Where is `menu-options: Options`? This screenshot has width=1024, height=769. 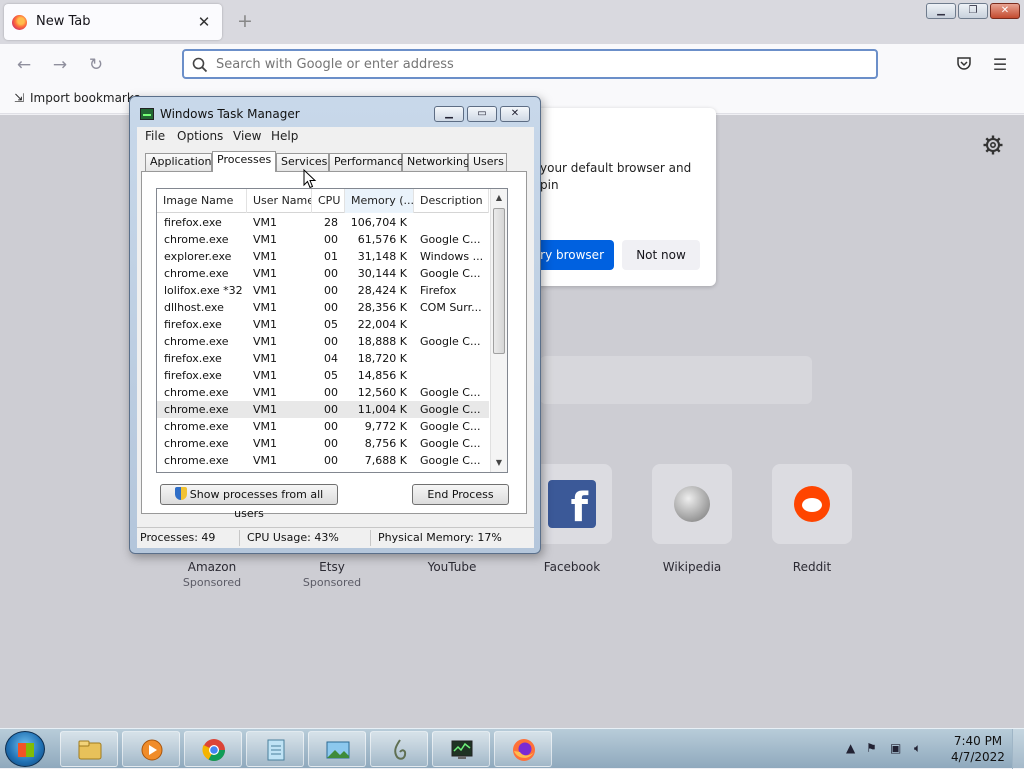
menu-options: Options is located at coordinates (200, 136).